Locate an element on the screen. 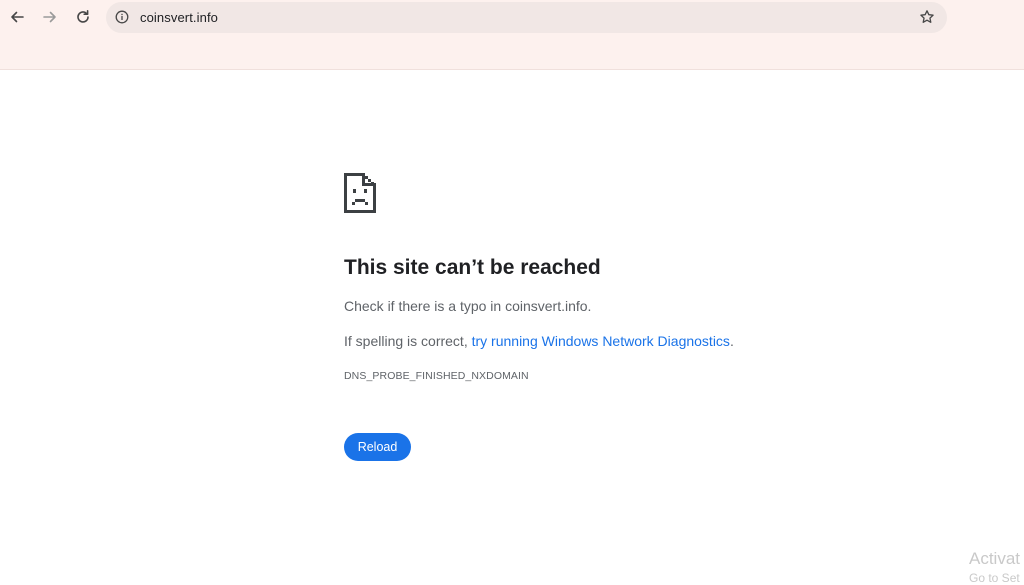  address-bar: coinsvert.info is located at coordinates (526, 17).